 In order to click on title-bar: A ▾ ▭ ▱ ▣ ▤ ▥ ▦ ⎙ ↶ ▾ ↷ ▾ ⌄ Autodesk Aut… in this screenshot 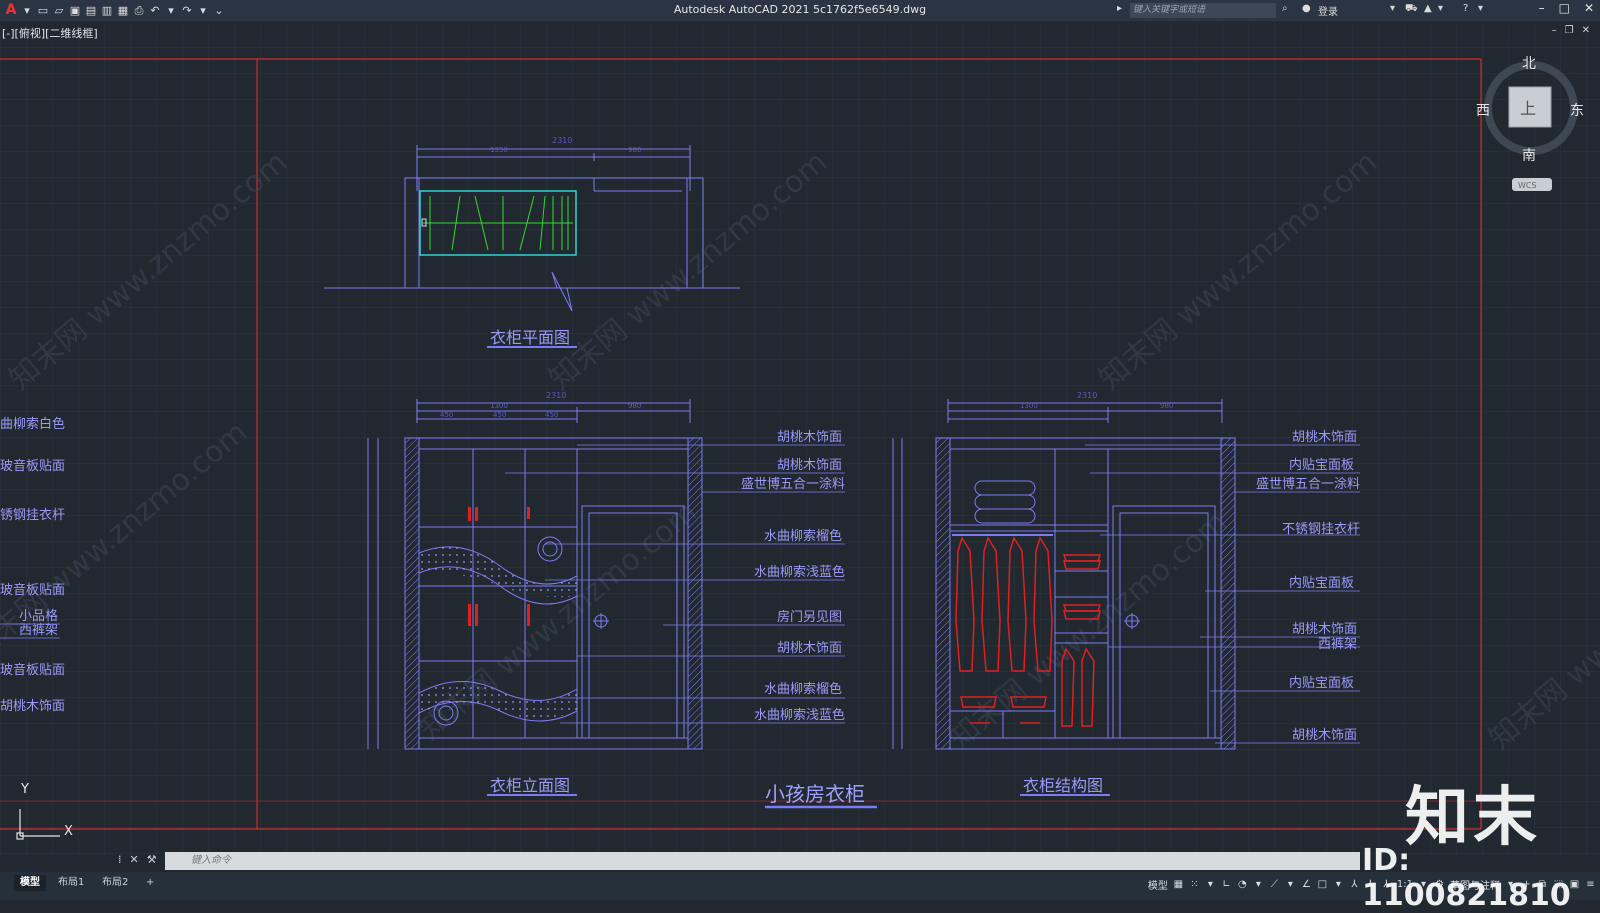, I will do `click(800, 10)`.